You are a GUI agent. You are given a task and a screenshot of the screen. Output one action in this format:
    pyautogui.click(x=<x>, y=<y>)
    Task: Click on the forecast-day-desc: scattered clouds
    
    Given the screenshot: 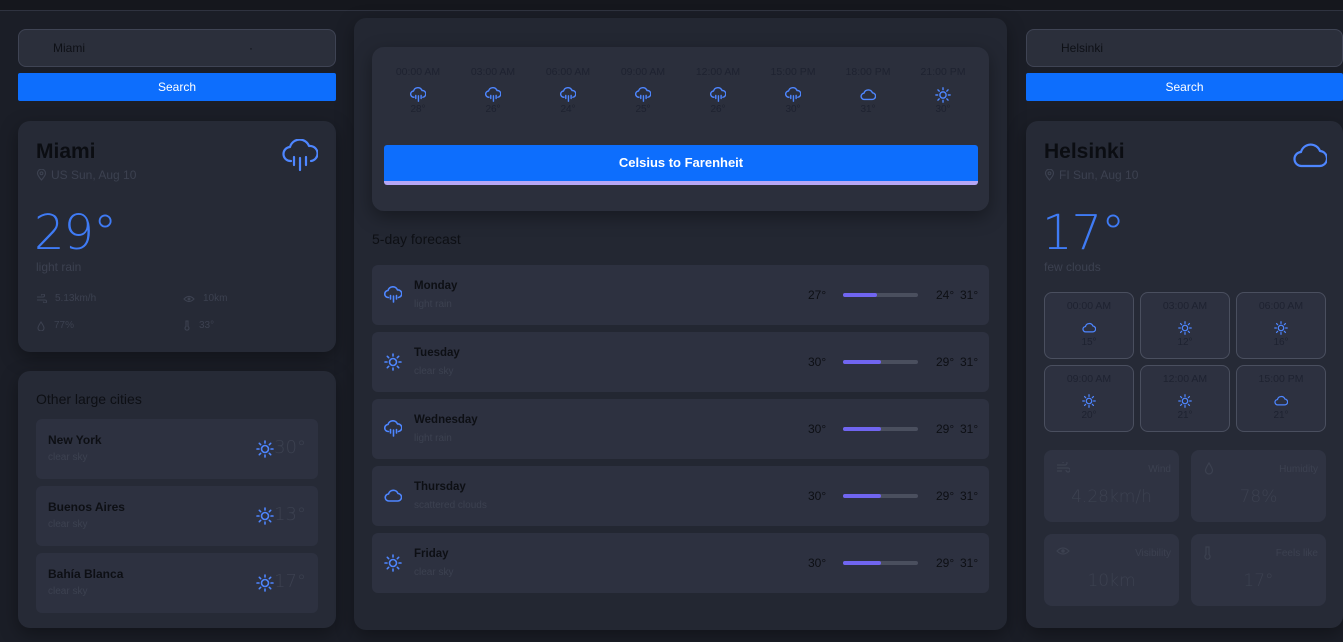 What is the action you would take?
    pyautogui.click(x=450, y=505)
    